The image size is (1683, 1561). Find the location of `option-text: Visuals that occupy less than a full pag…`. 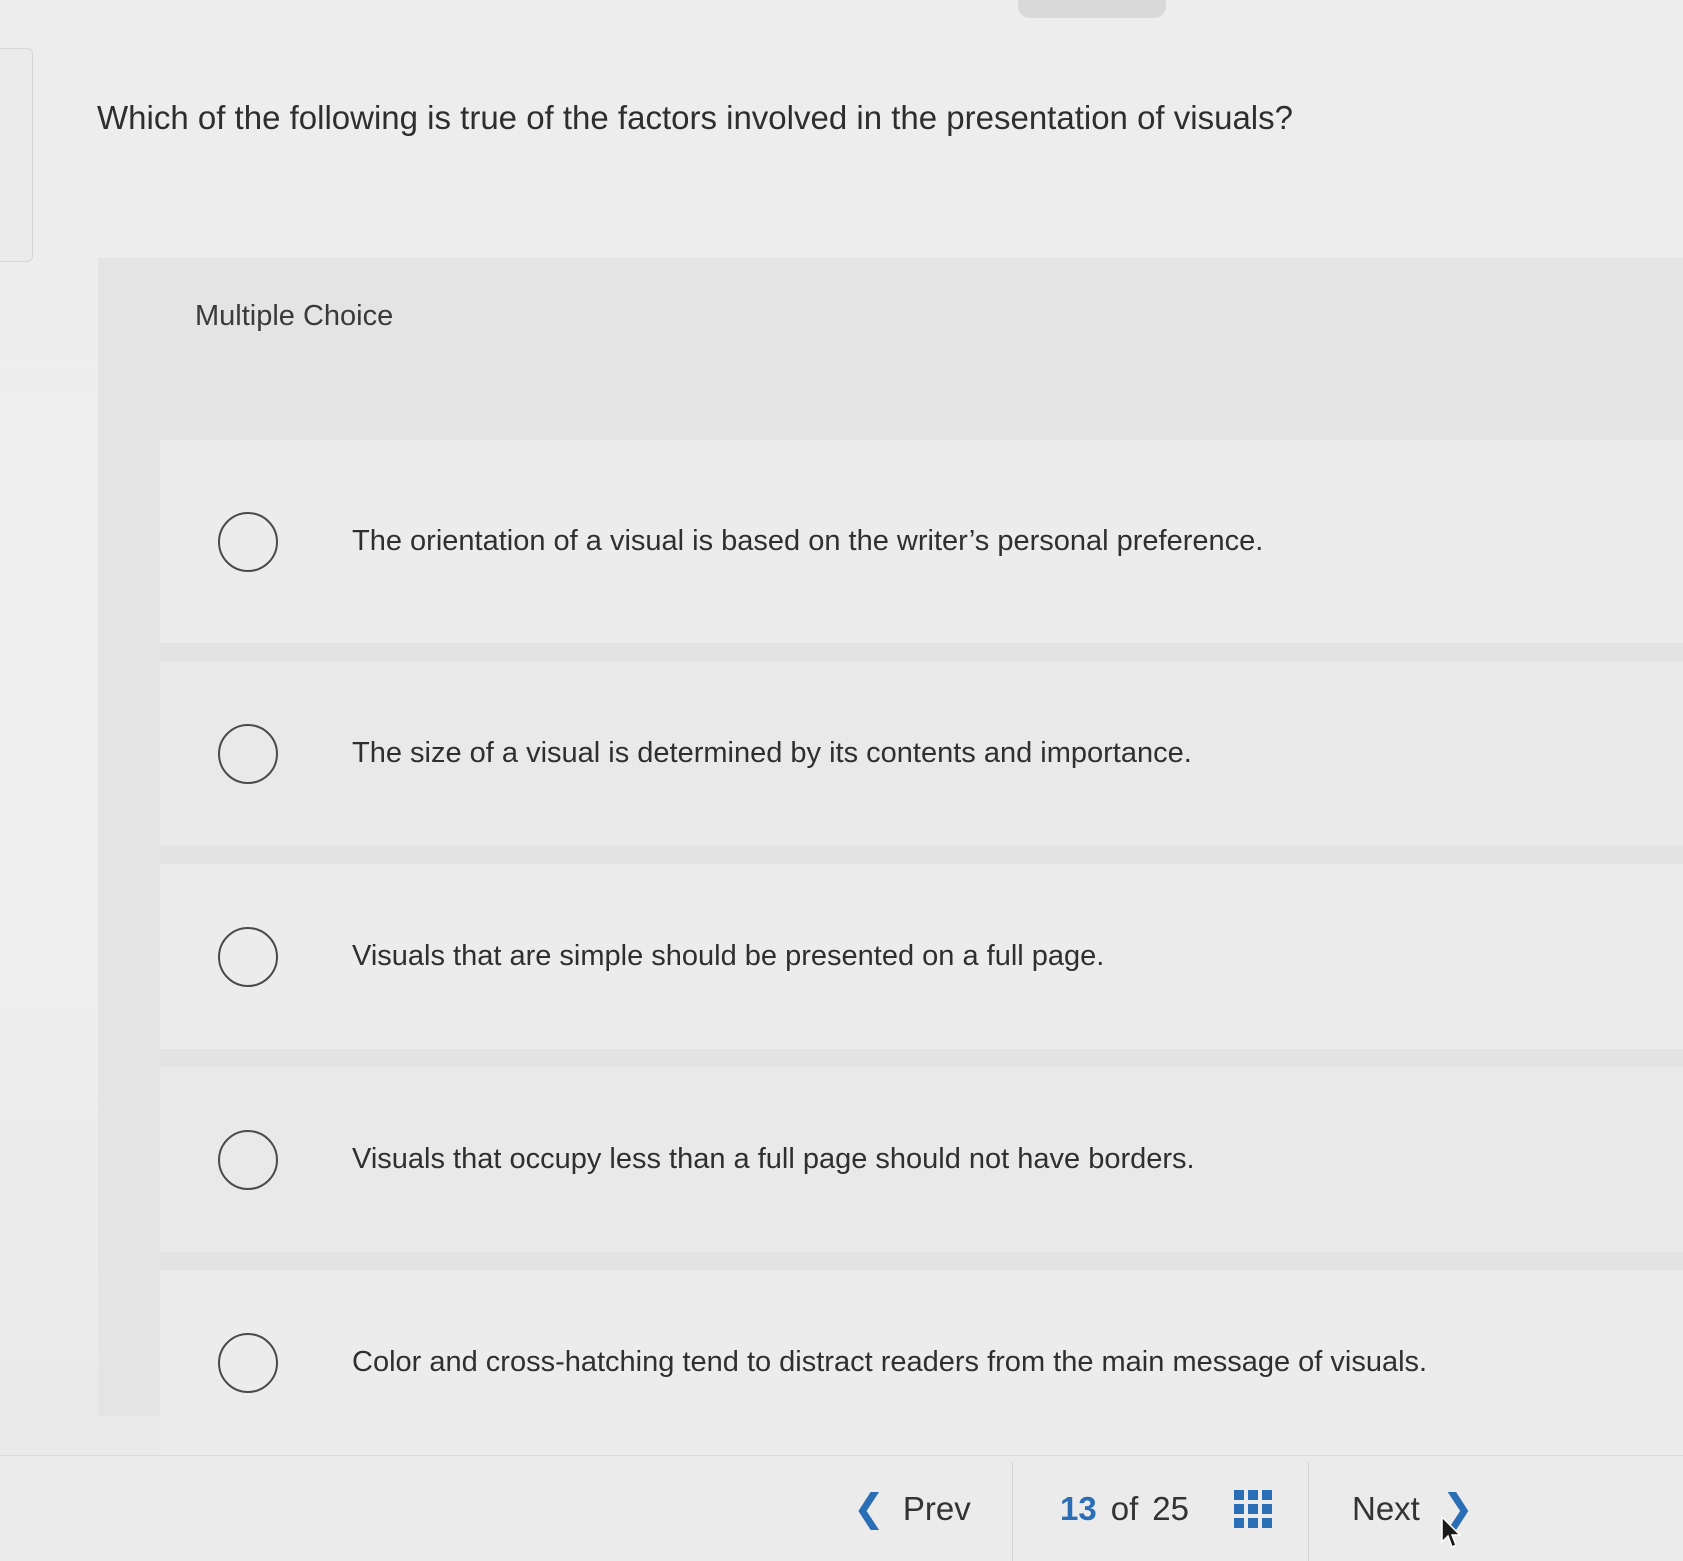

option-text: Visuals that occupy less than a full pag… is located at coordinates (773, 1159).